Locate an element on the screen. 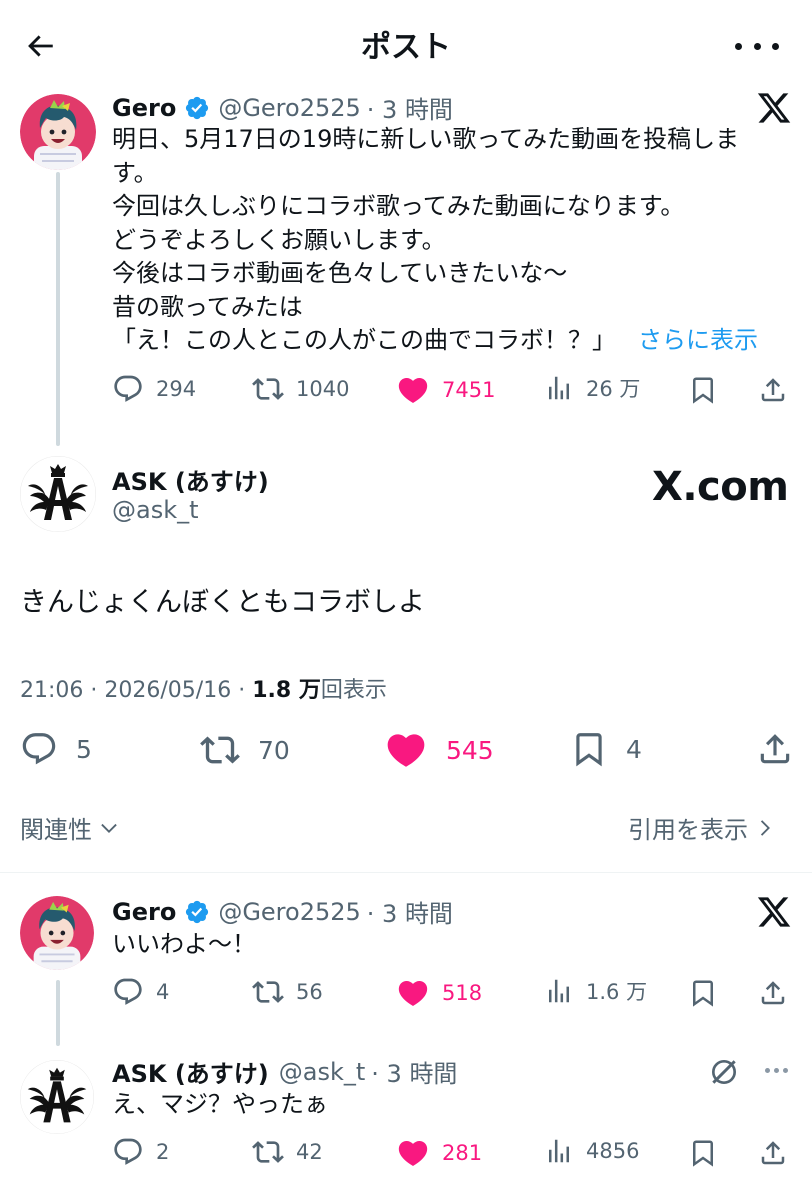 This screenshot has height=1200, width=812. main-post-handle-row: @ask_t is located at coordinates (155, 510).